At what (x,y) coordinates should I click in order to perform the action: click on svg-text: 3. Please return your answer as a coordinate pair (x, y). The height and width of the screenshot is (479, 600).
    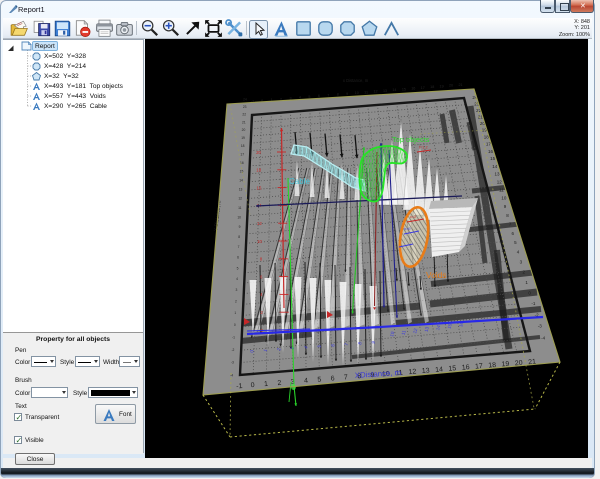
    Looking at the image, I should click on (237, 290).